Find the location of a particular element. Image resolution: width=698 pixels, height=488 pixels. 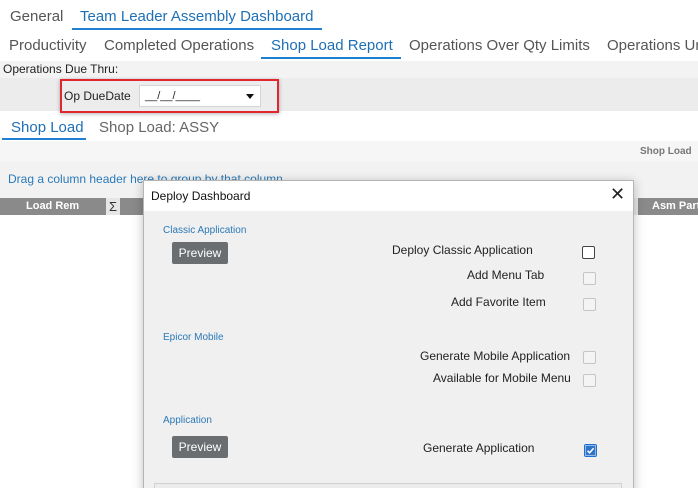

add-menu-tab-checkbox is located at coordinates (589, 278).